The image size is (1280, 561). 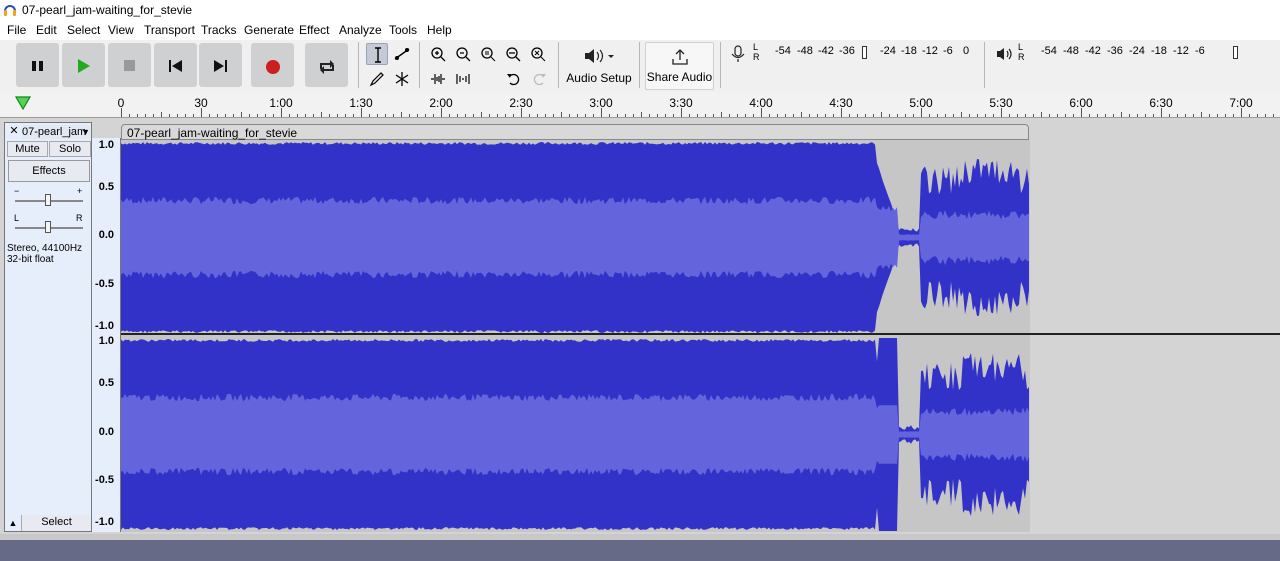 I want to click on play-meter-tick: -36, so click(x=1115, y=51).